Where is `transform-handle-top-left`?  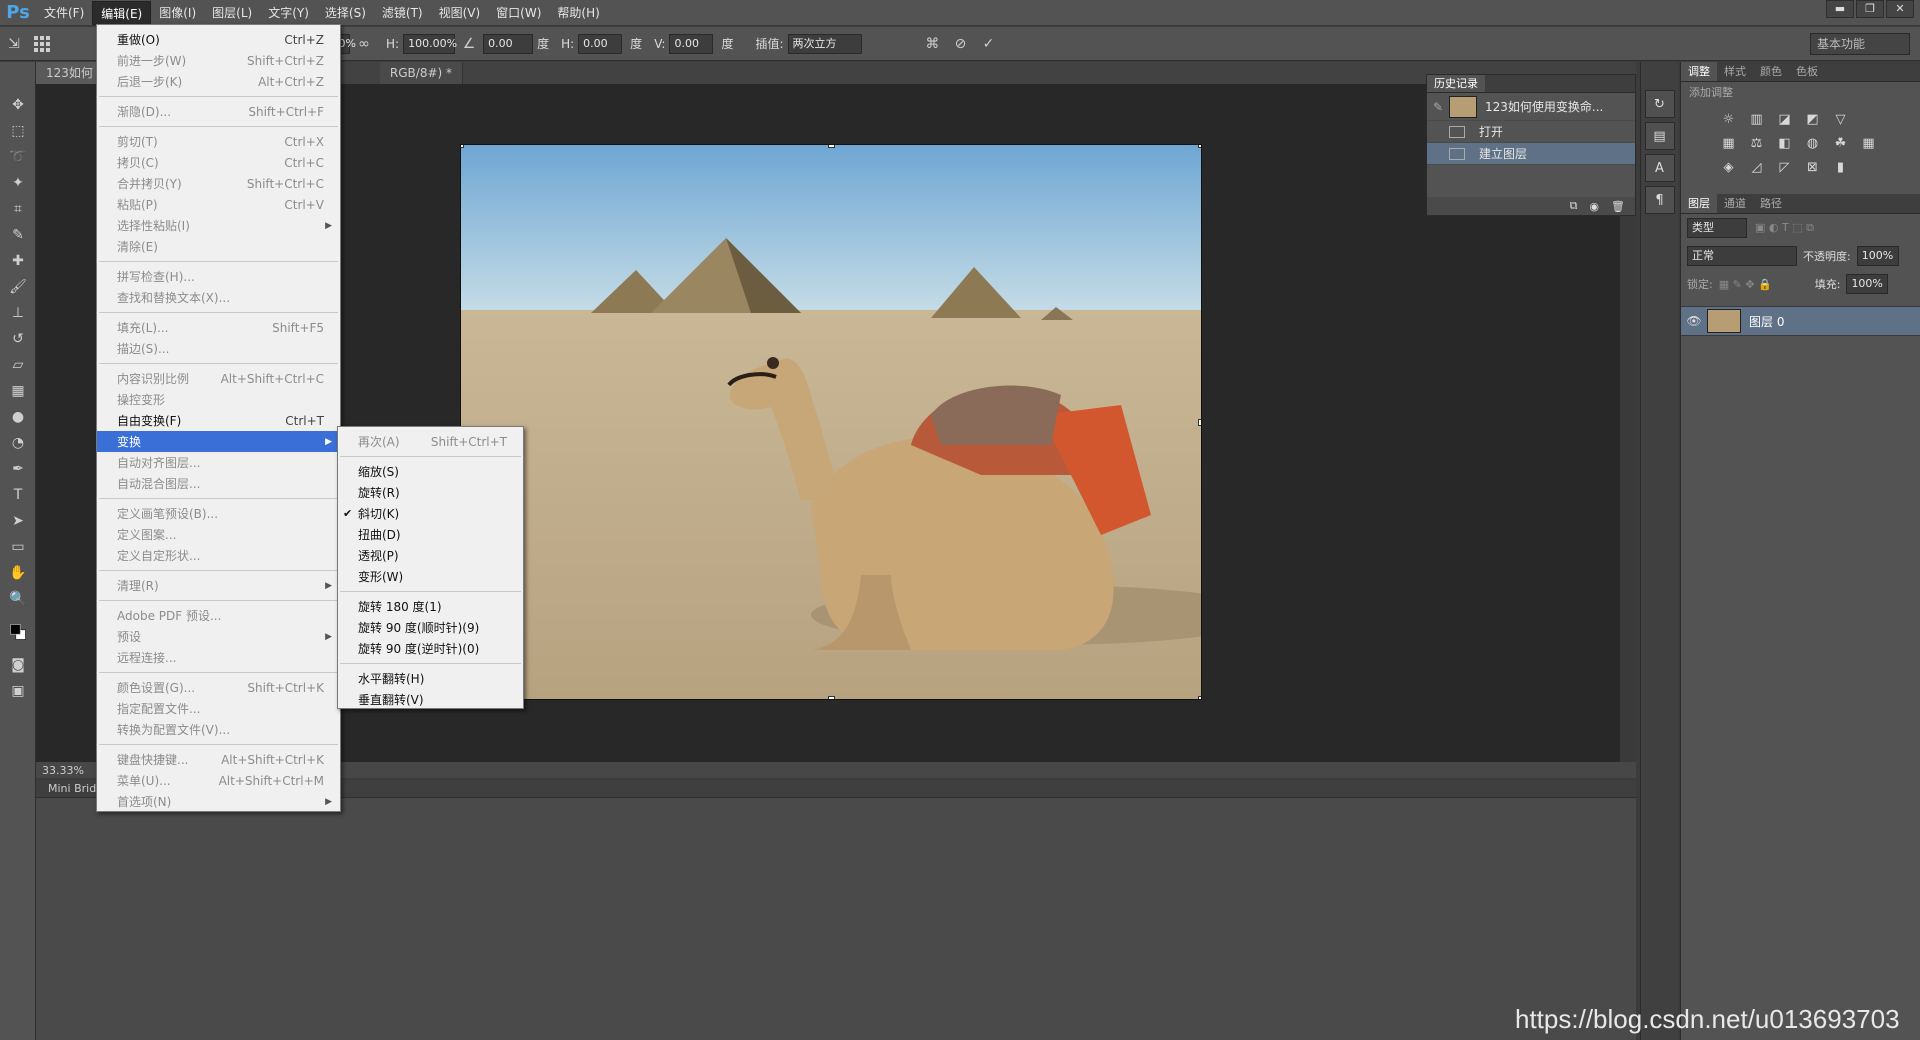
transform-handle-top-left is located at coordinates (462, 146).